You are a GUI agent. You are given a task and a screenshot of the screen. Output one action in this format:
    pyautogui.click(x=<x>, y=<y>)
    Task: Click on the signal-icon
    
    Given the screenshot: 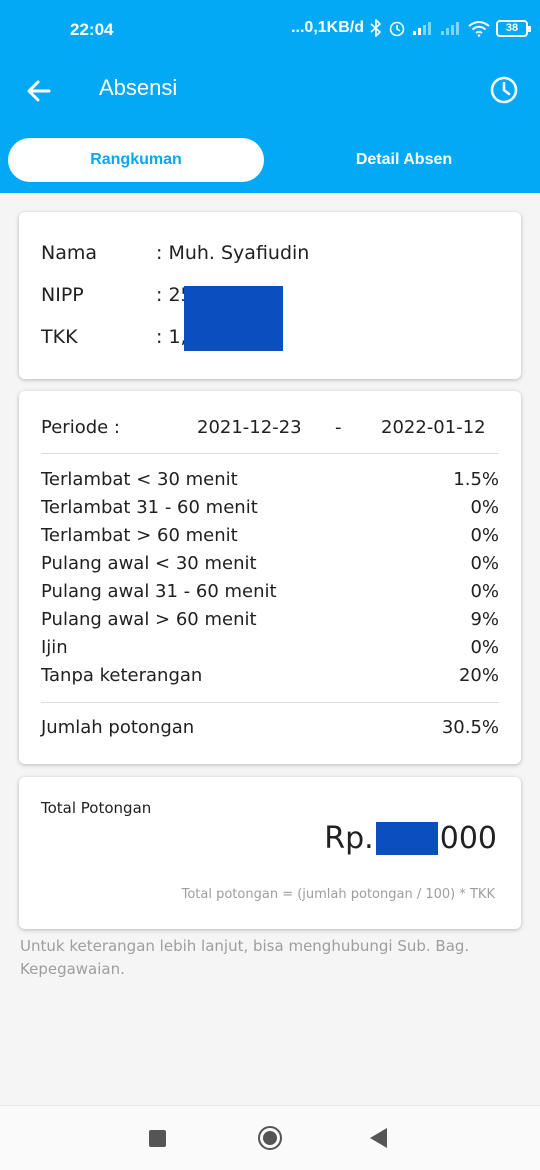 What is the action you would take?
    pyautogui.click(x=422, y=28)
    